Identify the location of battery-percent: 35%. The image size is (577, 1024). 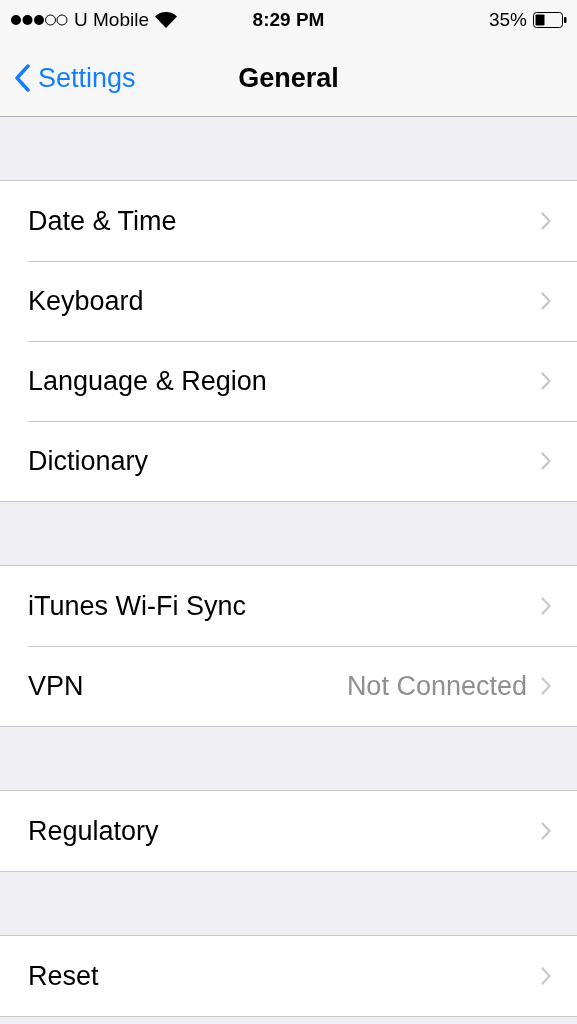
(507, 20).